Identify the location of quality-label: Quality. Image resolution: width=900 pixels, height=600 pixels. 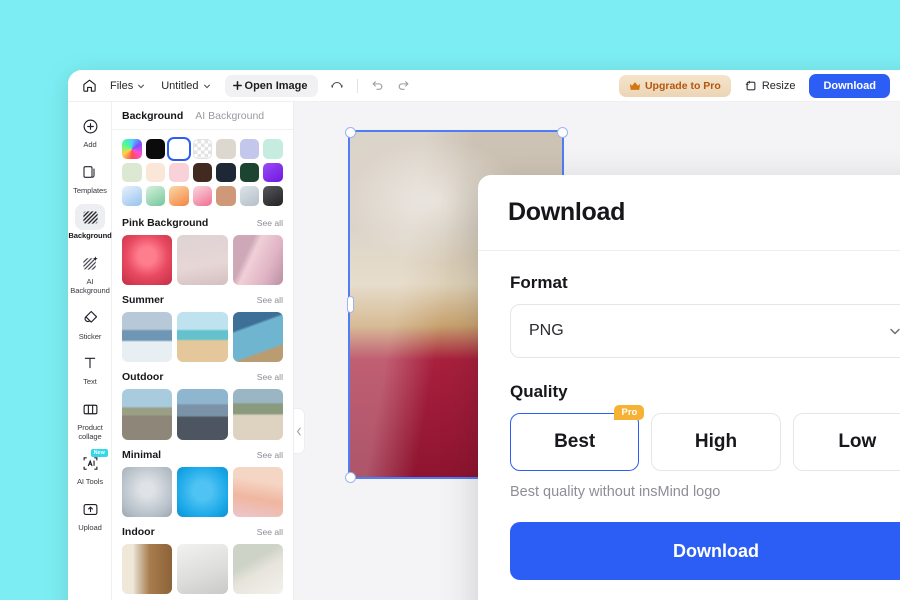
(539, 391).